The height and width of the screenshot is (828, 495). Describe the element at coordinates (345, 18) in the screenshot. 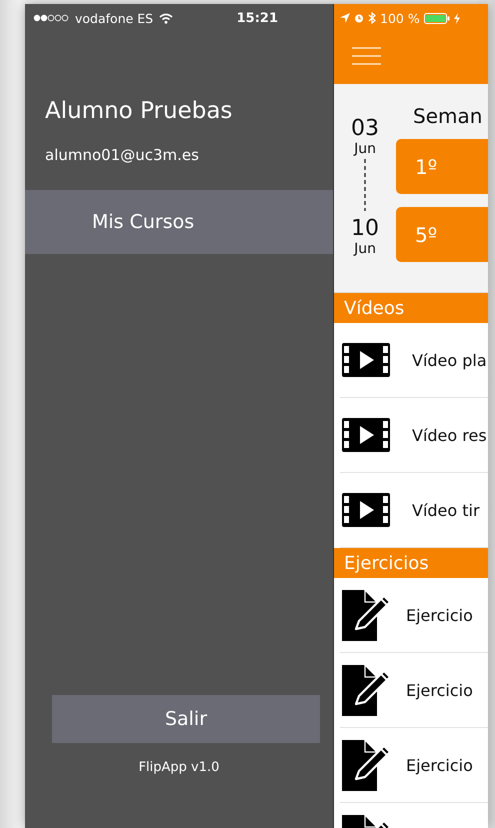

I see `location-icon` at that location.